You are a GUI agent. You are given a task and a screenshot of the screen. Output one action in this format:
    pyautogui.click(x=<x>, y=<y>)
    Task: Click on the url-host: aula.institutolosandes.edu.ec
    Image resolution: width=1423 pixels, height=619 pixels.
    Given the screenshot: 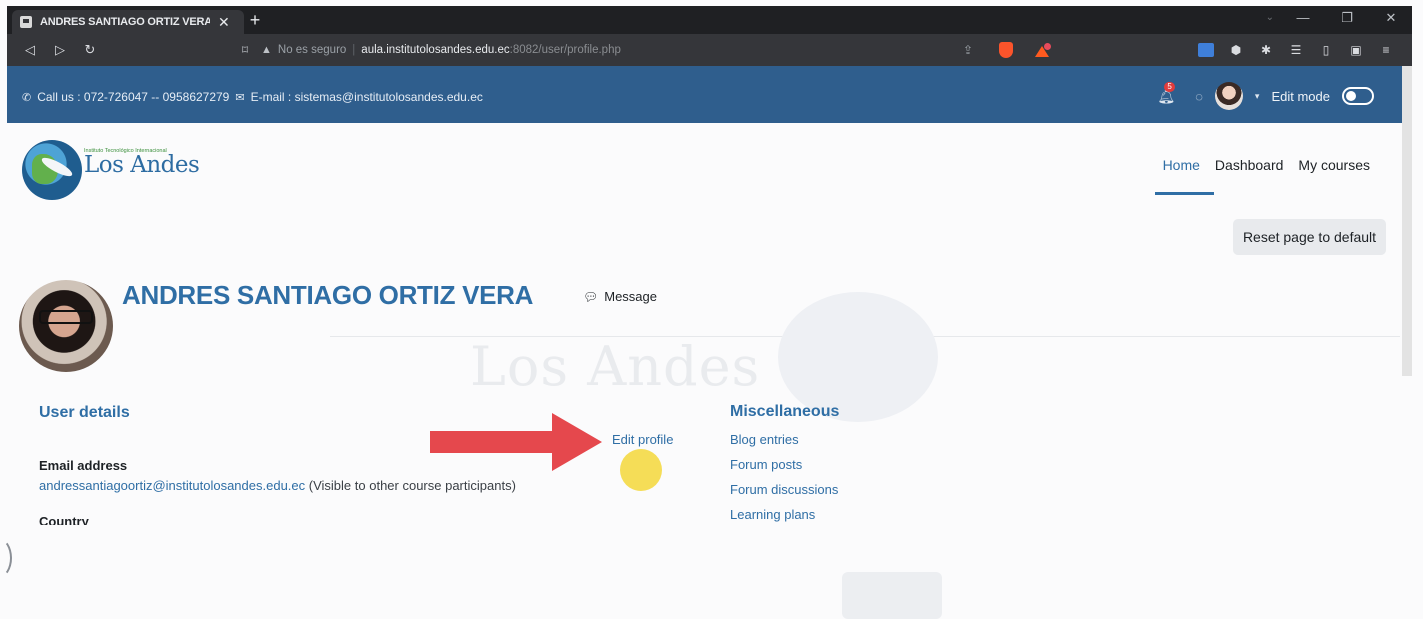 What is the action you would take?
    pyautogui.click(x=435, y=50)
    